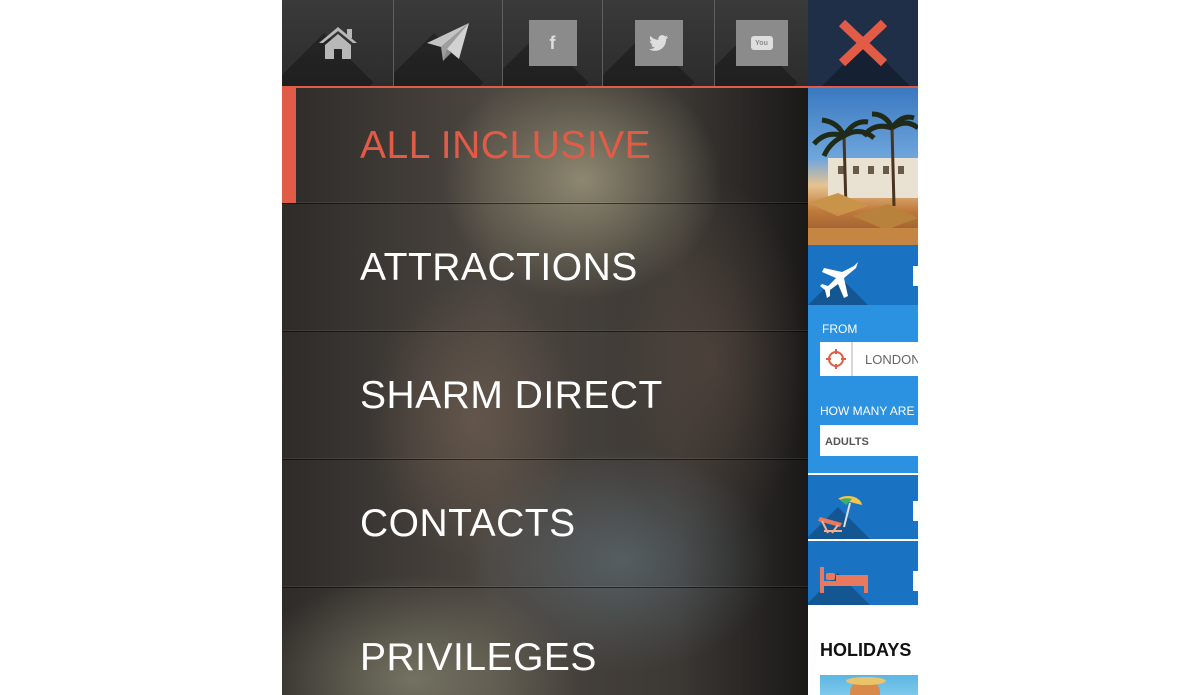  I want to click on facebook-button: f, so click(553, 43).